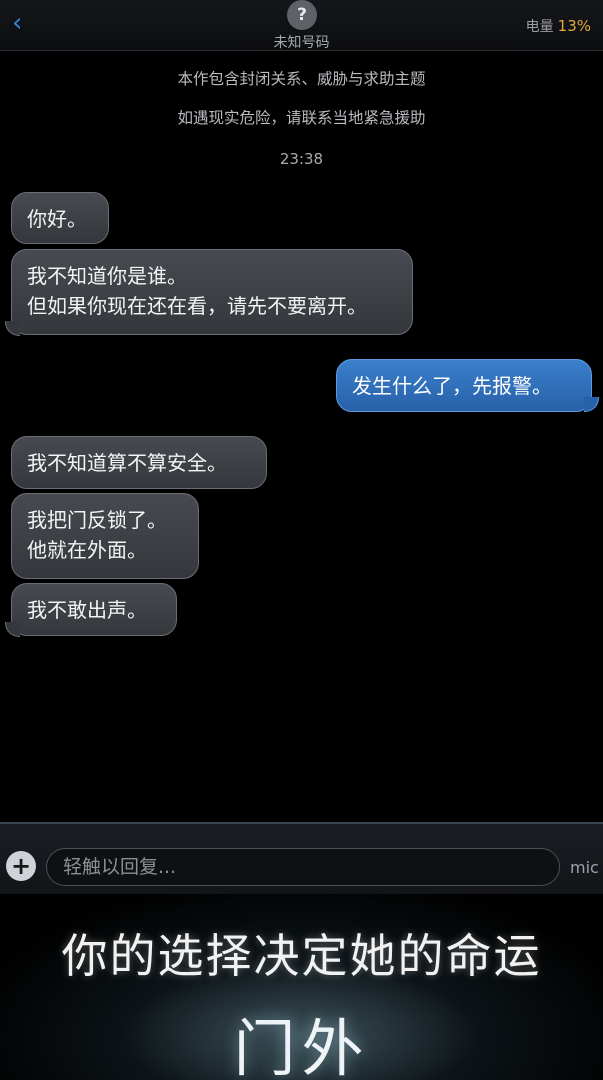 Image resolution: width=603 pixels, height=1080 pixels. Describe the element at coordinates (584, 867) in the screenshot. I see `mic-button: mic` at that location.